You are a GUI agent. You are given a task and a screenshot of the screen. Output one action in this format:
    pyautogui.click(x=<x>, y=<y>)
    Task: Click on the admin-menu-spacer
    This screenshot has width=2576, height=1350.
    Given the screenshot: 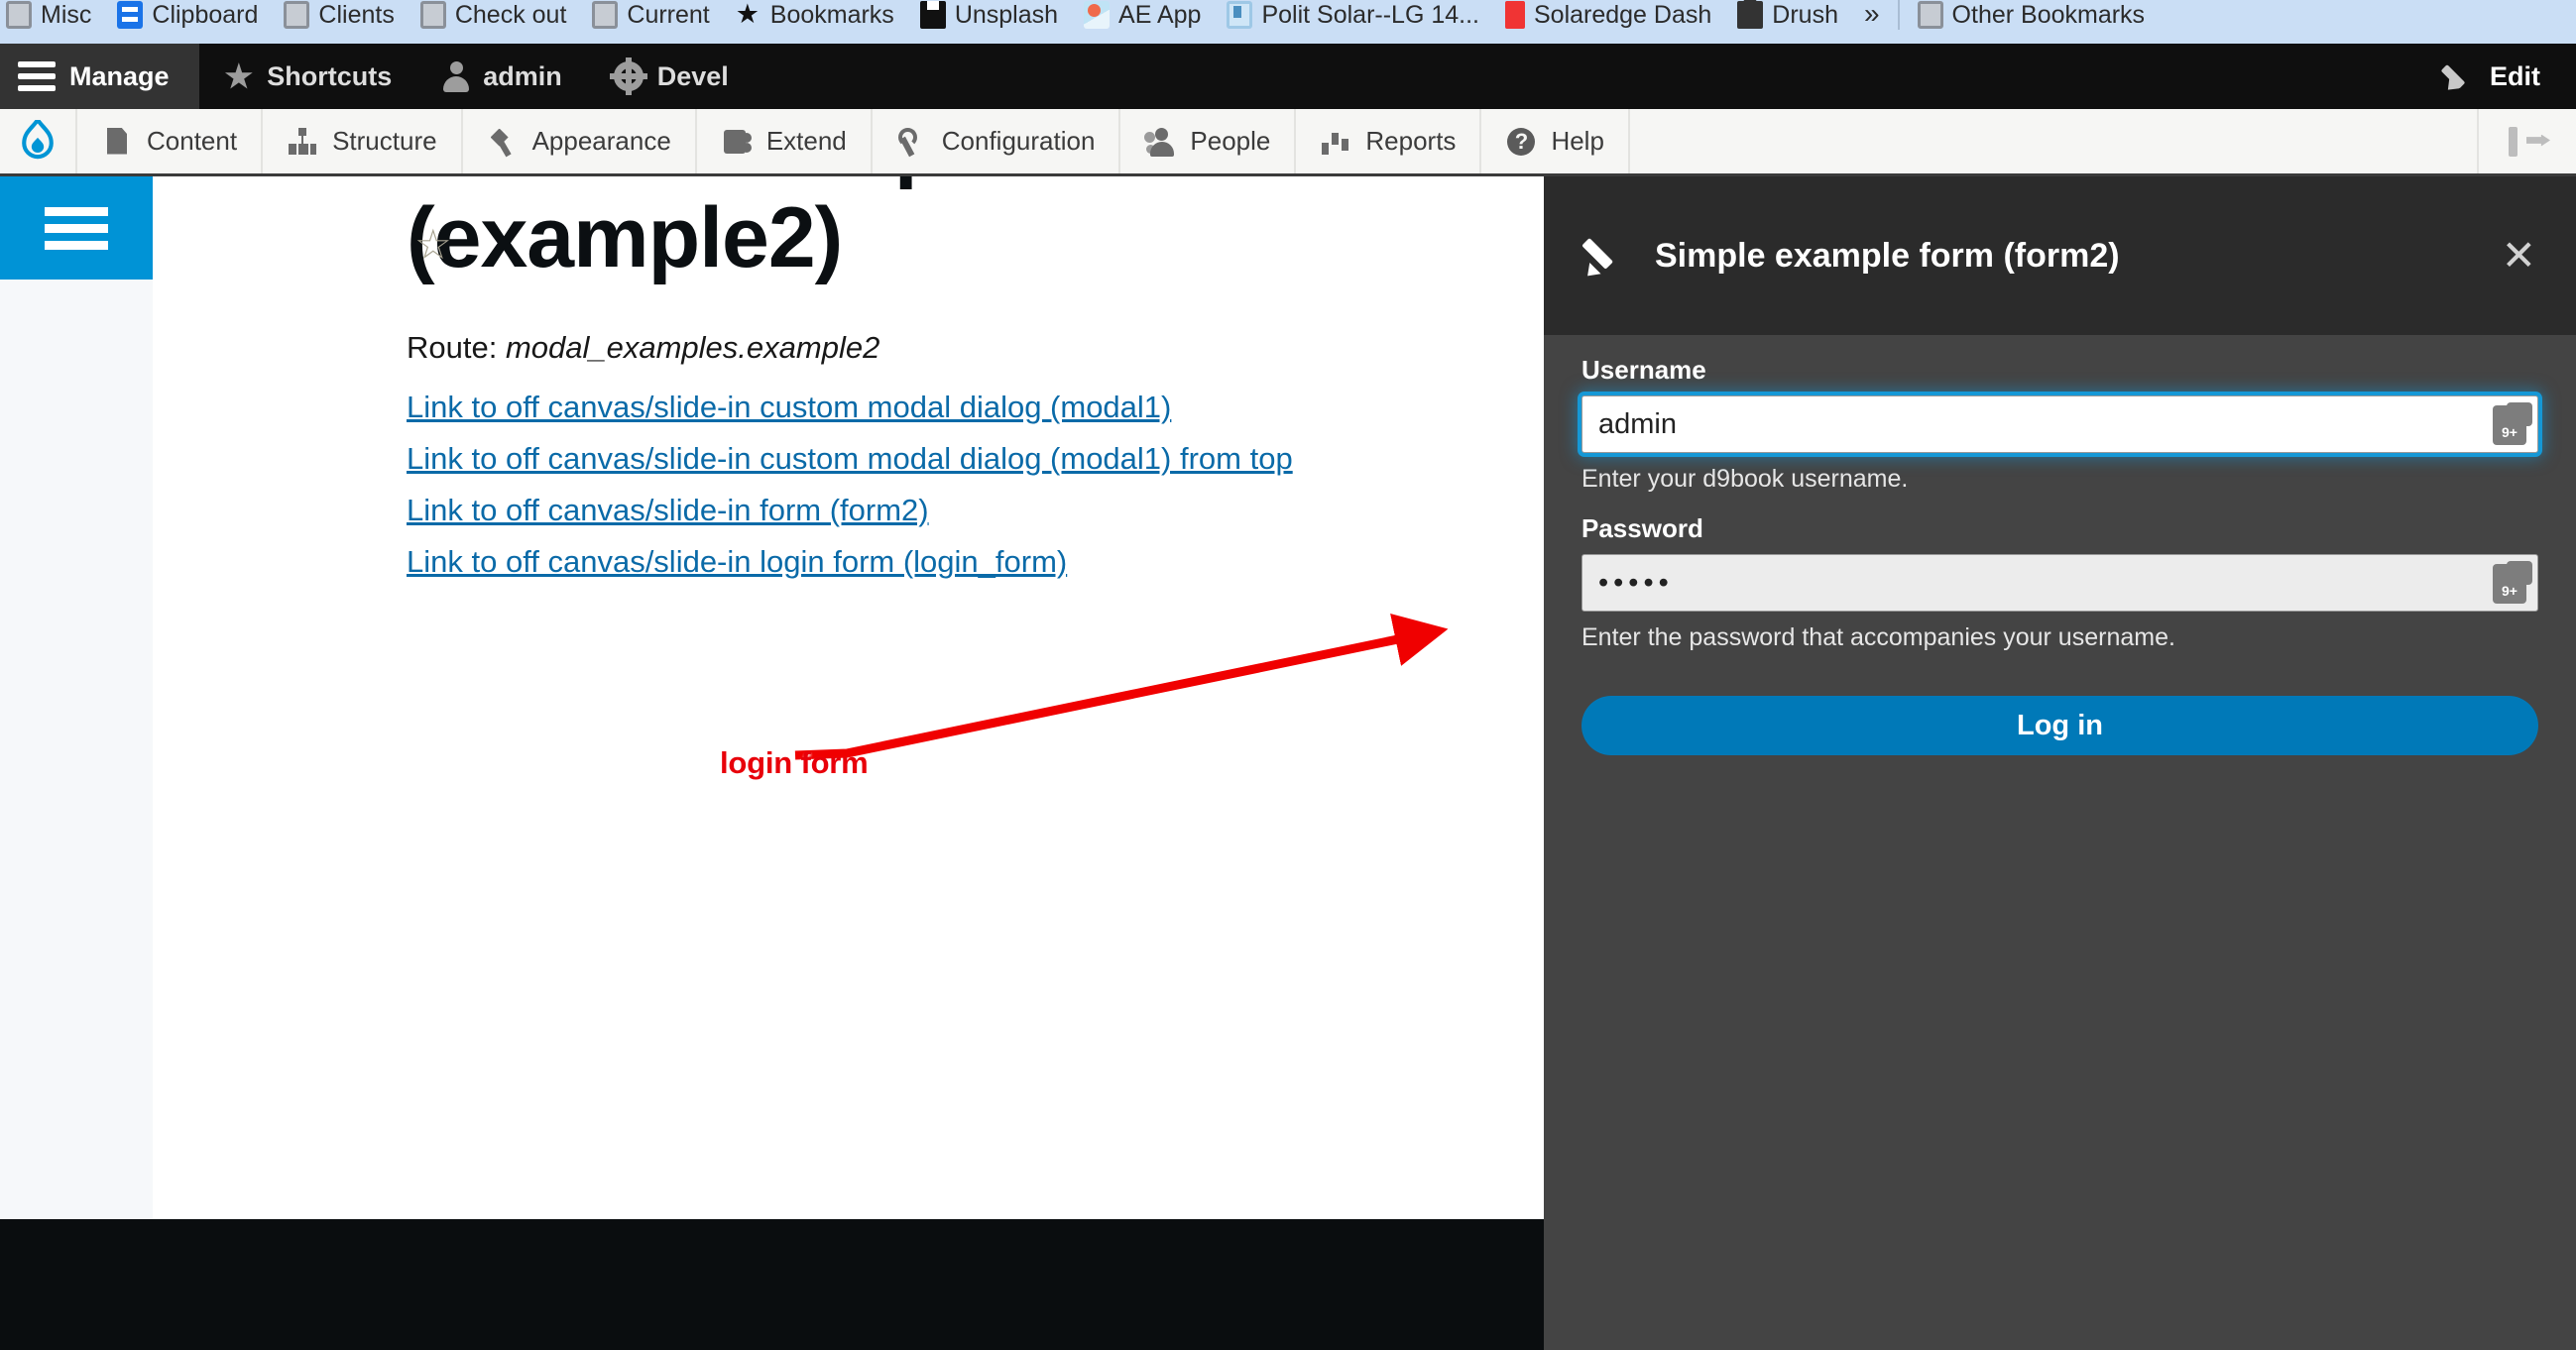 What is the action you would take?
    pyautogui.click(x=2053, y=141)
    